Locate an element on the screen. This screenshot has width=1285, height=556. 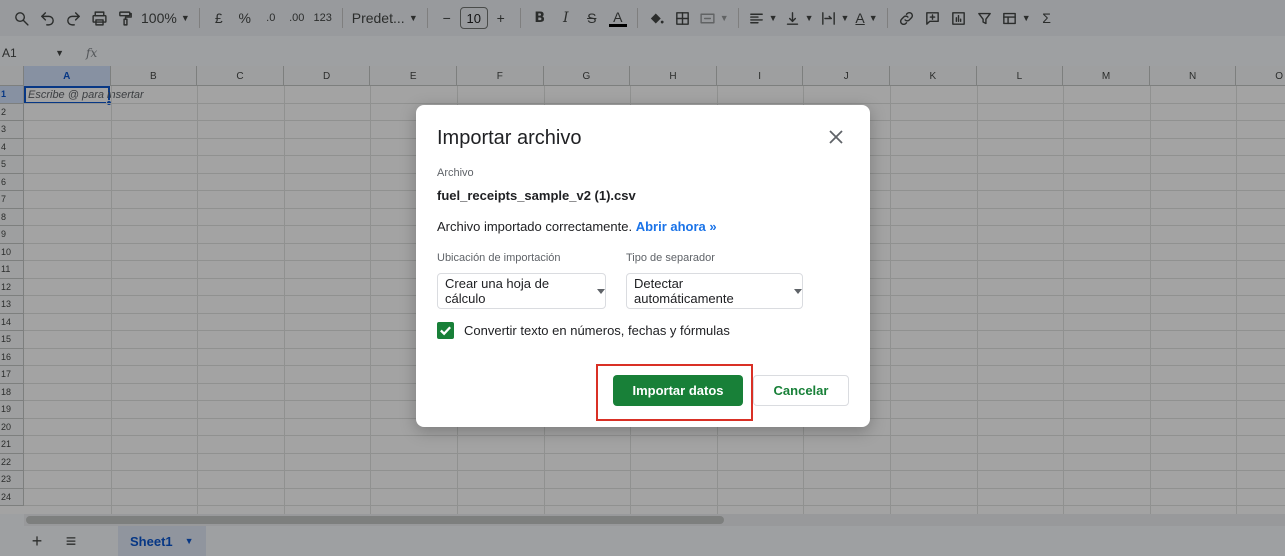
import-location-select: Crear una hoja de cálculo is located at coordinates (521, 291).